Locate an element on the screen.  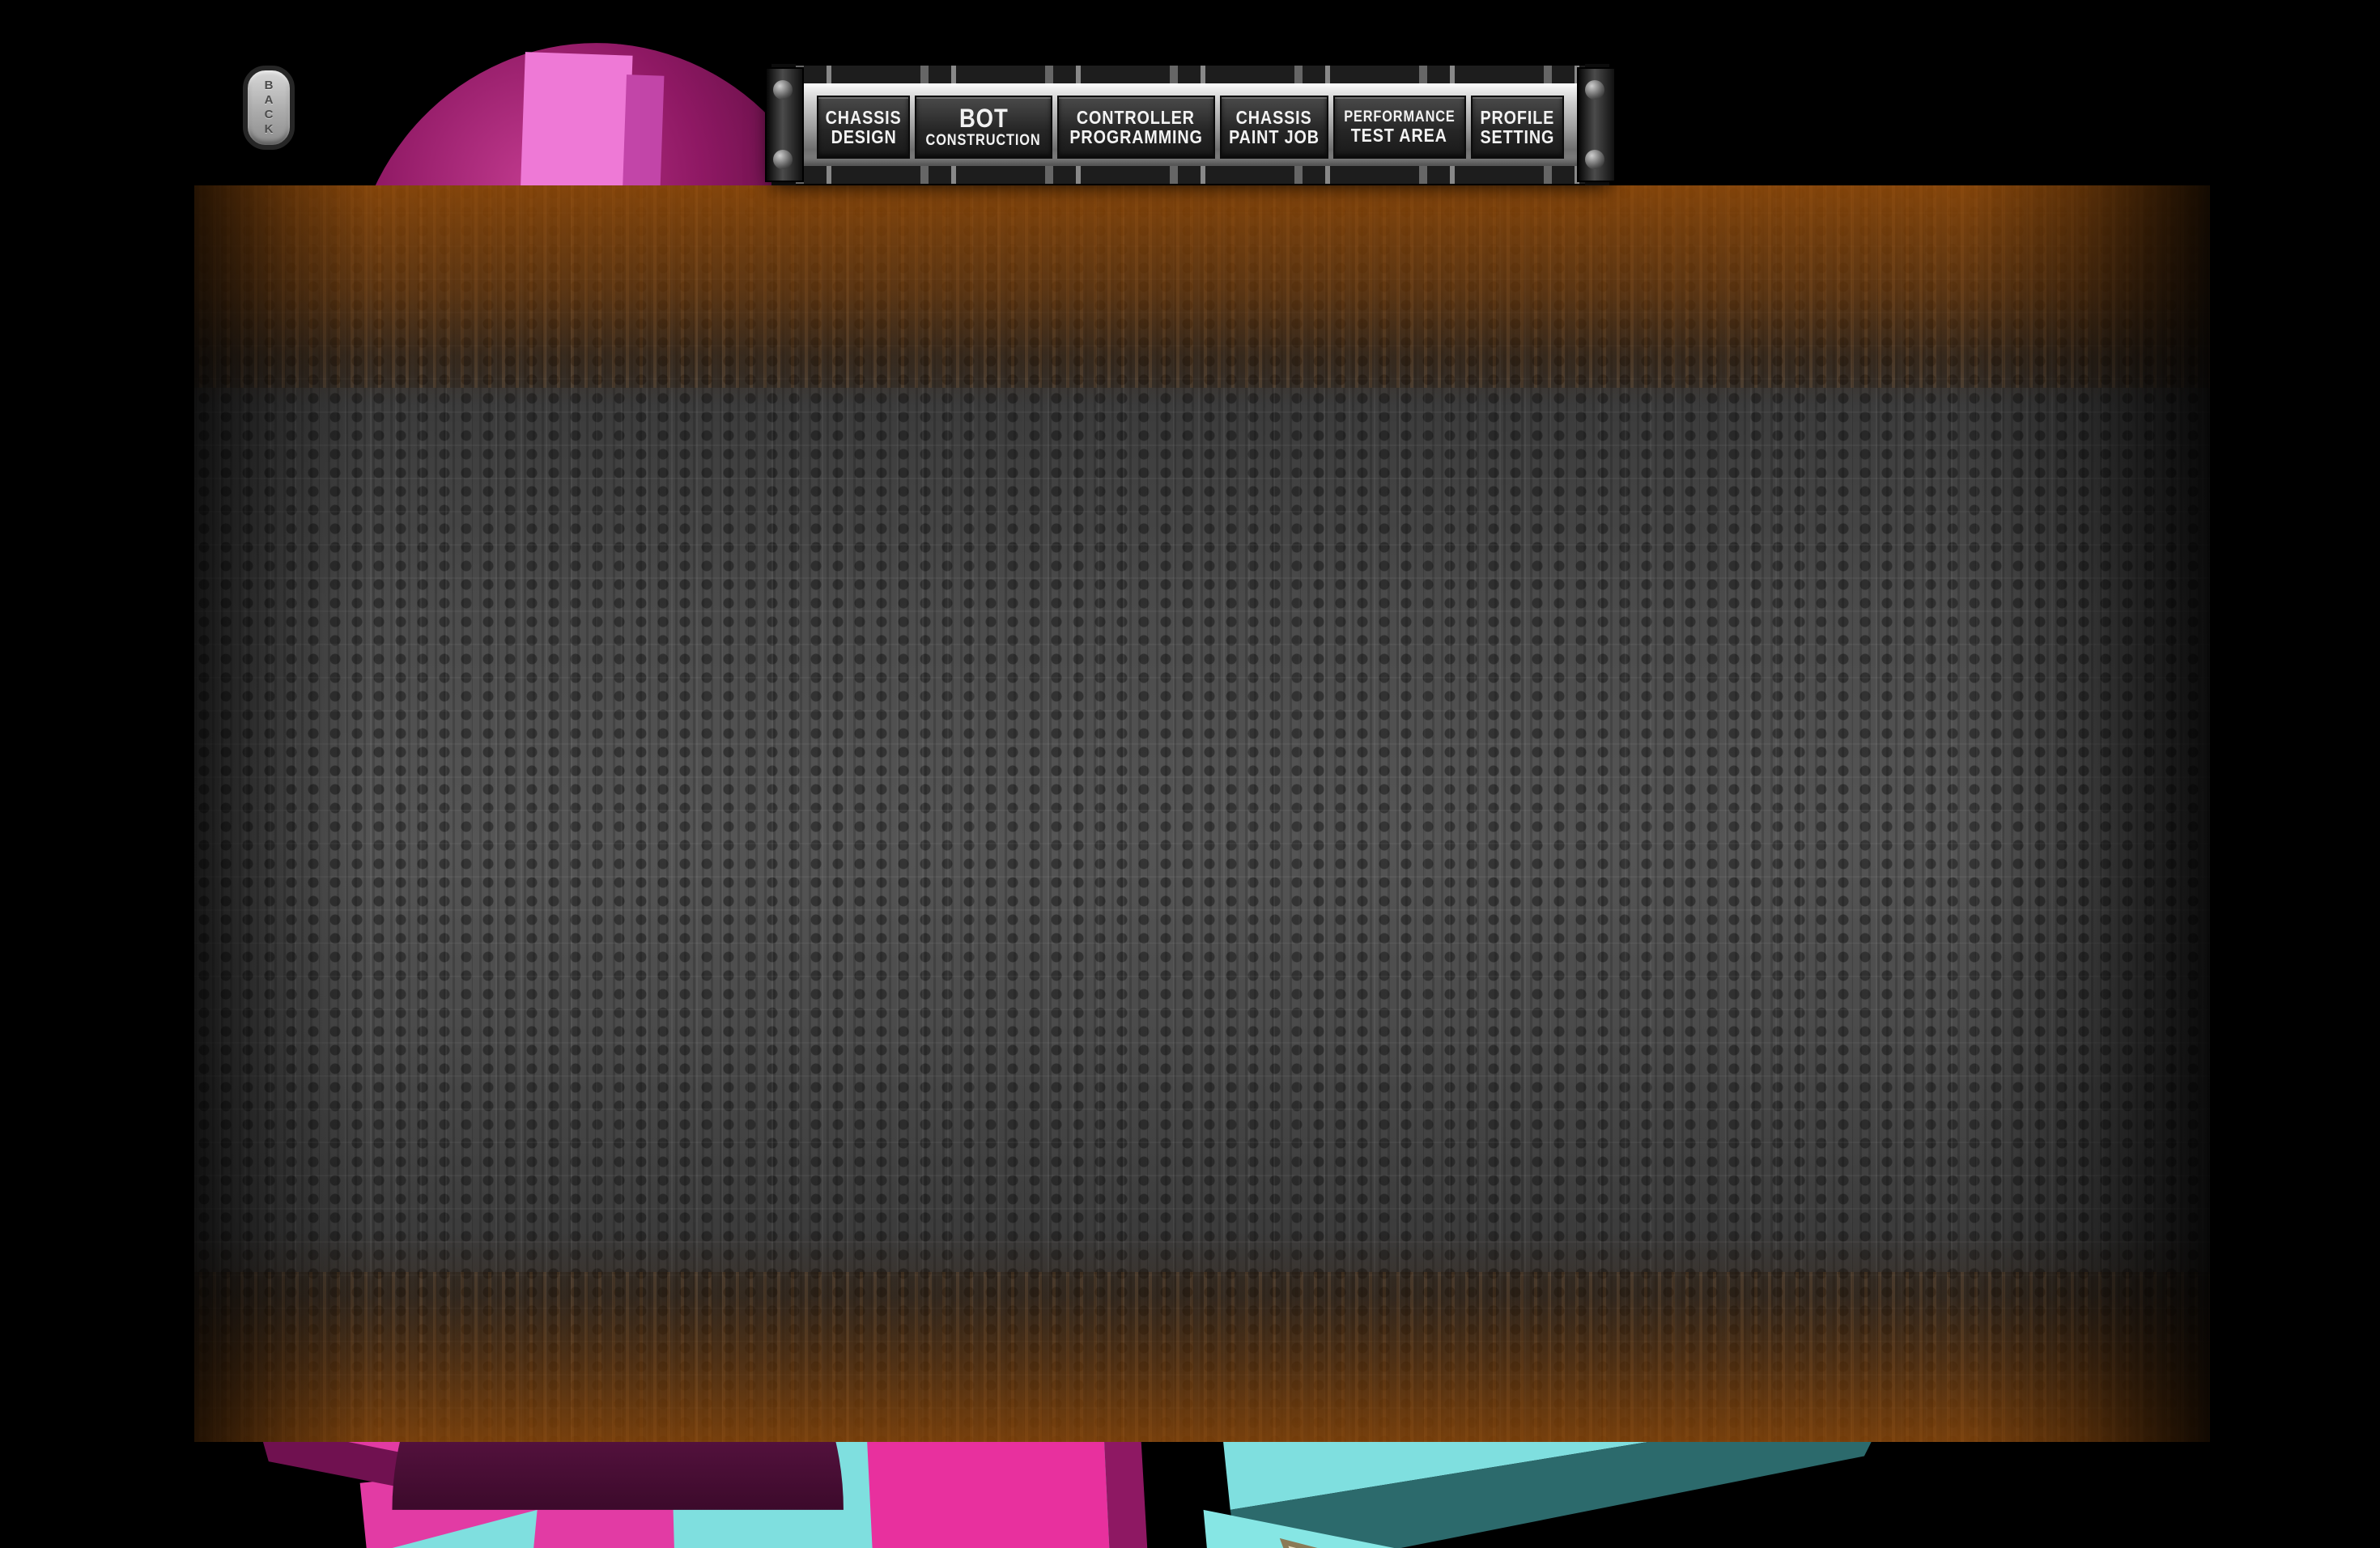
tab-performance-test-area: PERFORMANCE TEST AREA is located at coordinates (1399, 128).